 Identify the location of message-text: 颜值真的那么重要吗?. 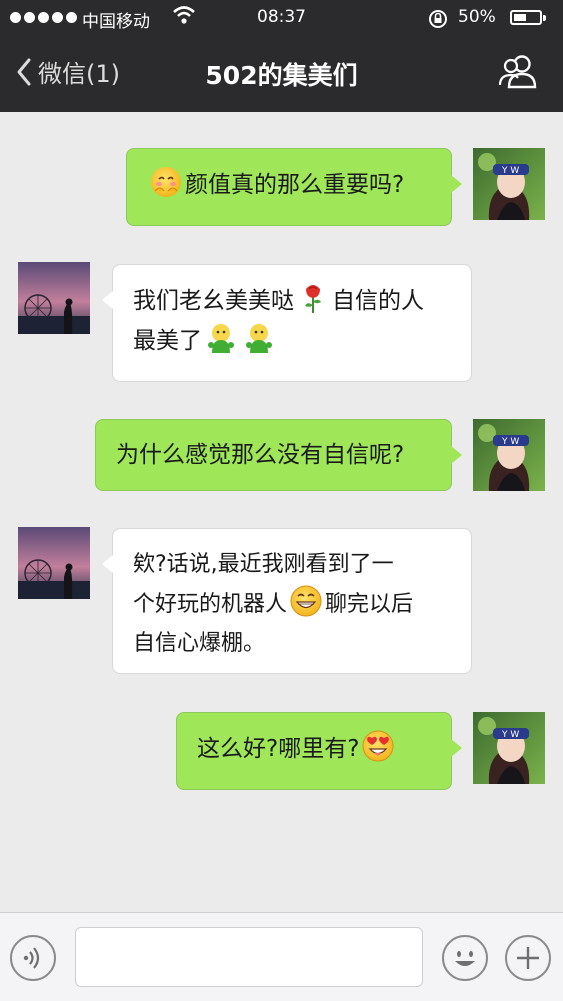
(295, 185).